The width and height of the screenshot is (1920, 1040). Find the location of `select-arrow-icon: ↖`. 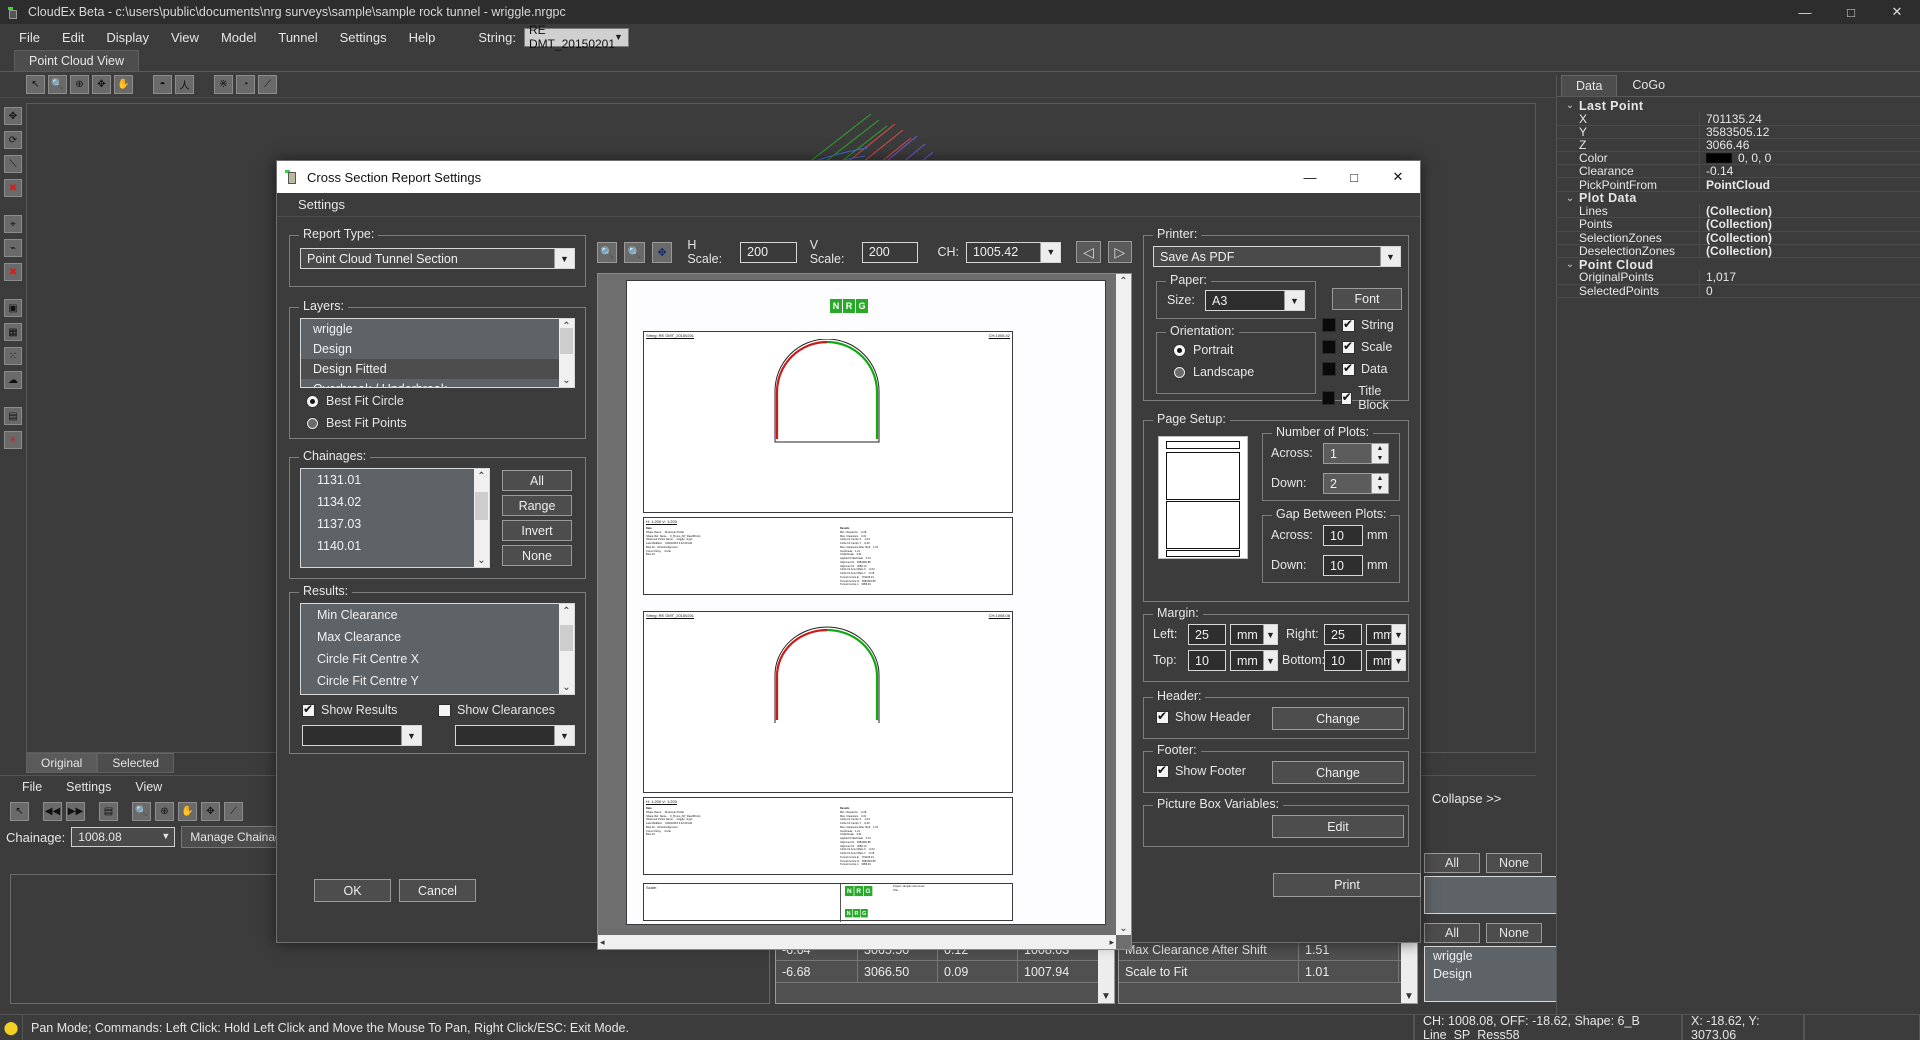

select-arrow-icon: ↖ is located at coordinates (35, 84).